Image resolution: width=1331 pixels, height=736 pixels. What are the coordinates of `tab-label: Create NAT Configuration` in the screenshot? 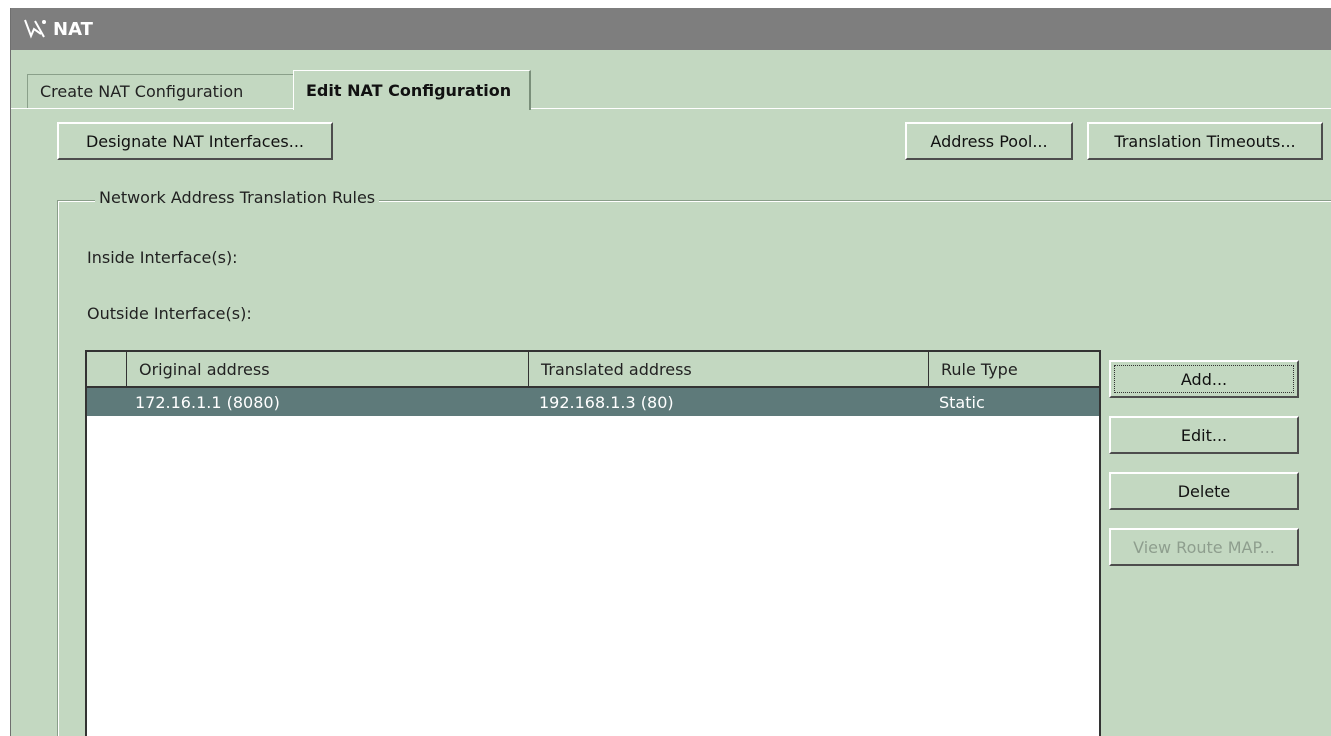 It's located at (142, 91).